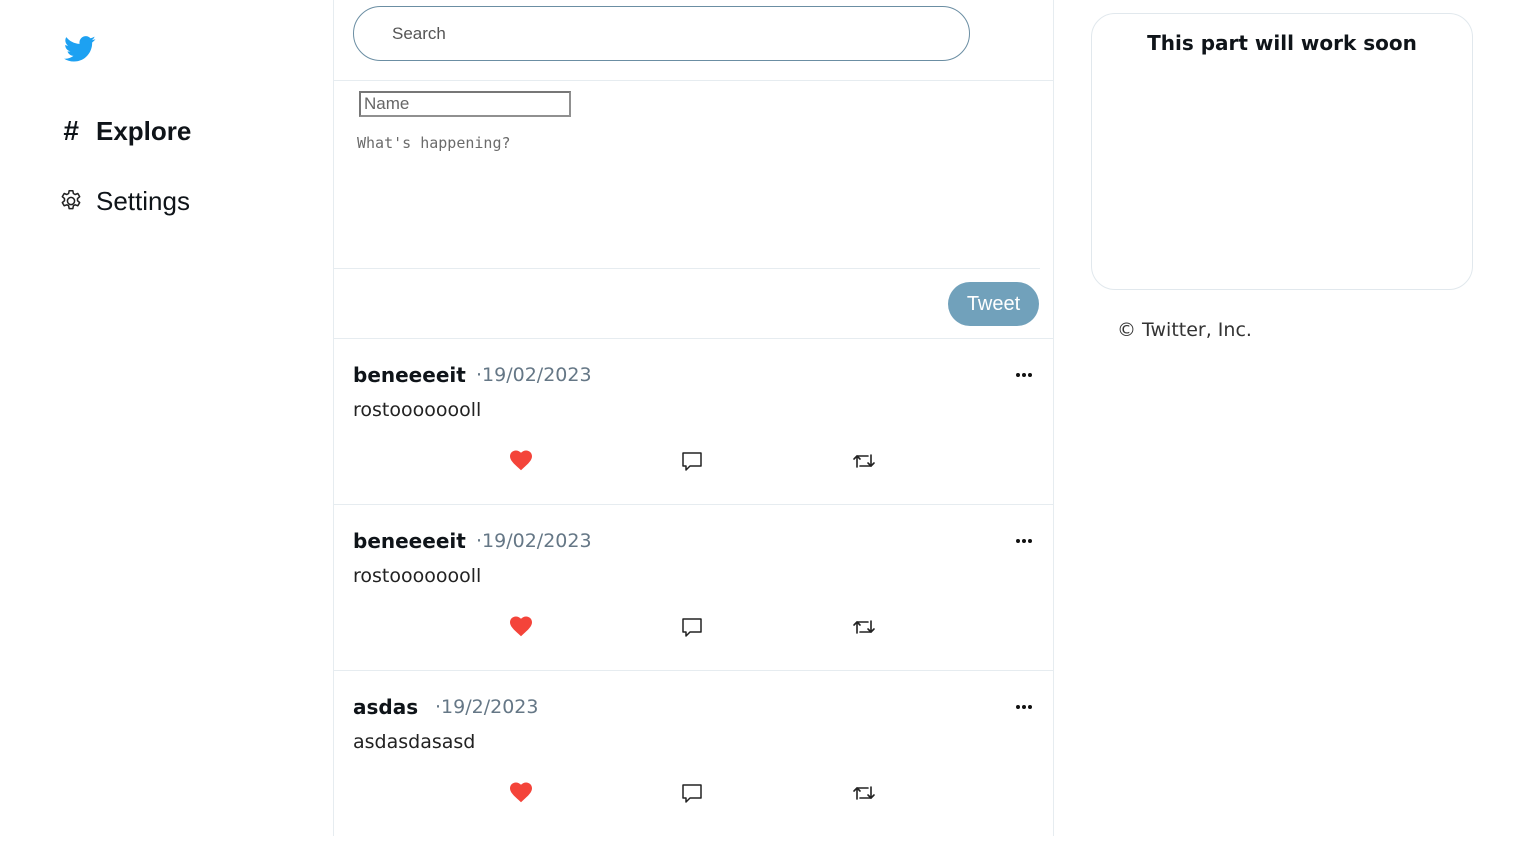 The image size is (1527, 846). I want to click on tweet-date: ·19/2/2023, so click(487, 707).